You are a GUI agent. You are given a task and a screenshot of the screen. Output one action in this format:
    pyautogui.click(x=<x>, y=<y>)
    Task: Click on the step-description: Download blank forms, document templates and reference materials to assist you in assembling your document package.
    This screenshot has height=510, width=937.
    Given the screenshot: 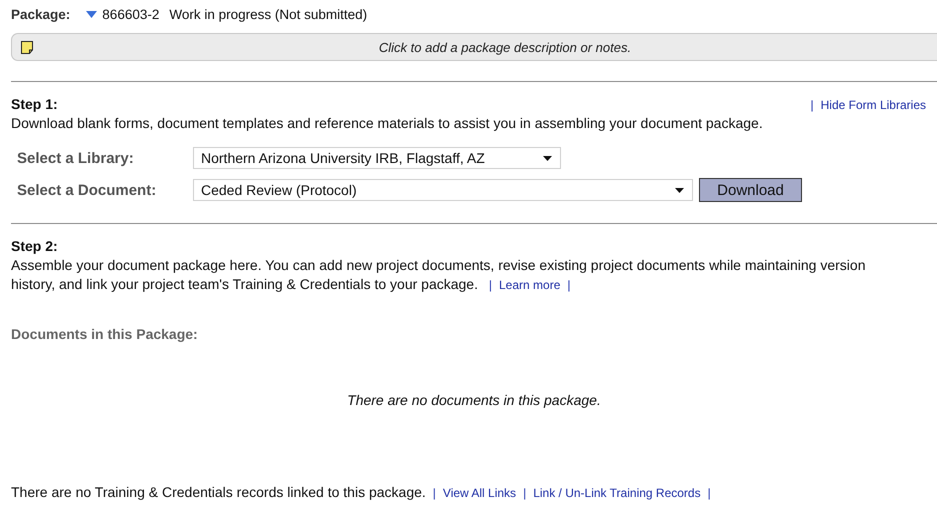 What is the action you would take?
    pyautogui.click(x=387, y=123)
    